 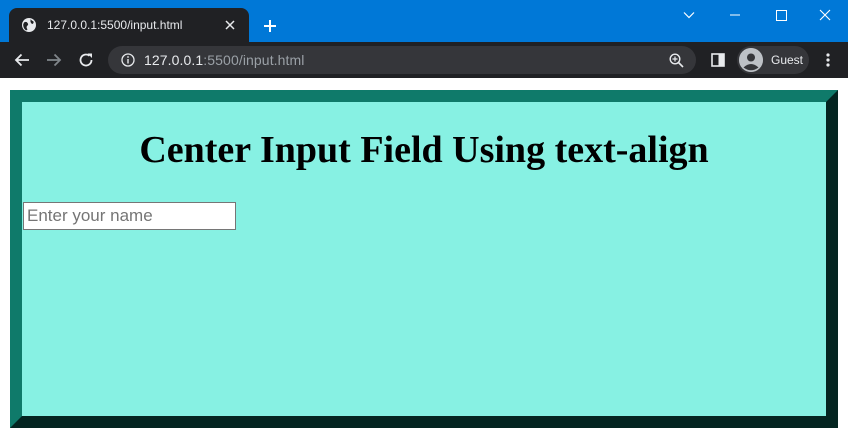 What do you see at coordinates (115, 25) in the screenshot?
I see `tab-title: 127.0.0.1:5500/input.html` at bounding box center [115, 25].